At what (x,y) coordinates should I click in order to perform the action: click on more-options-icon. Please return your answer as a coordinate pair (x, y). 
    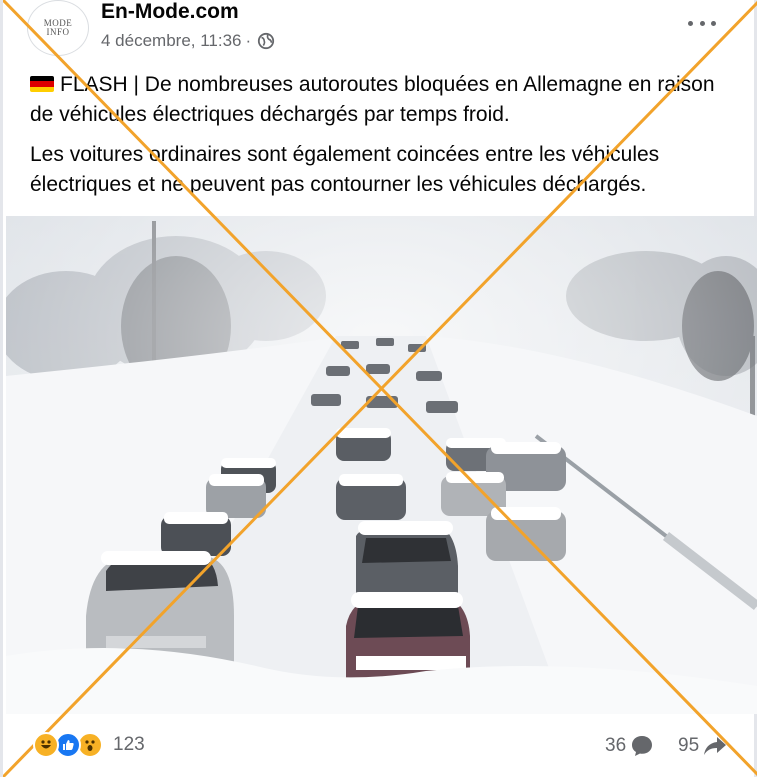
    Looking at the image, I should click on (702, 23).